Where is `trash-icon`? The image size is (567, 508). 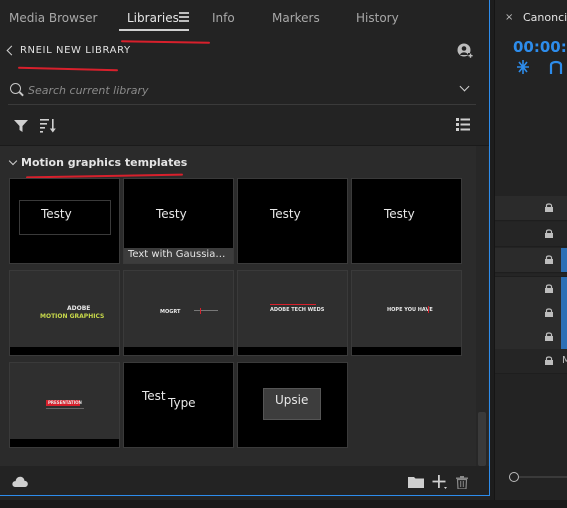
trash-icon is located at coordinates (462, 482).